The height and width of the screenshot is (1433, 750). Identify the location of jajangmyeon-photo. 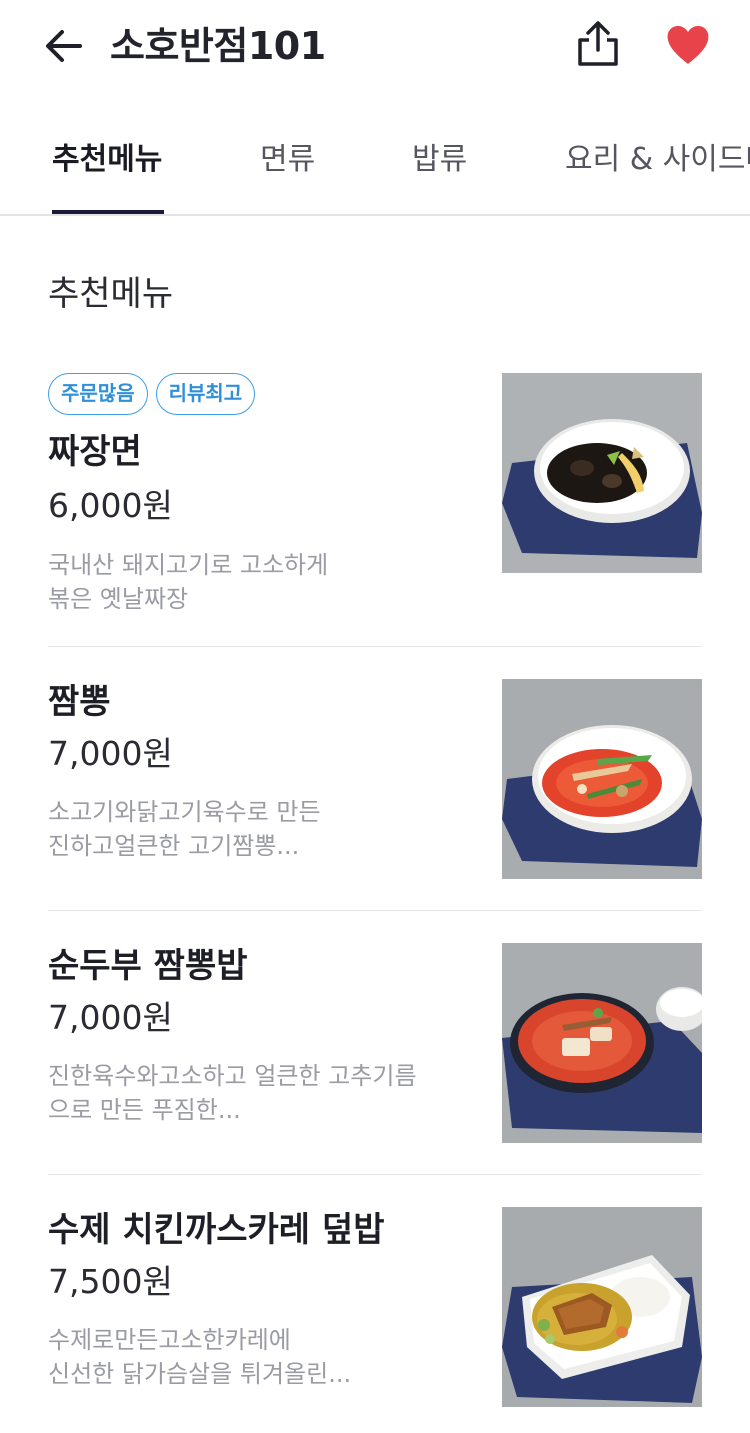
(602, 473).